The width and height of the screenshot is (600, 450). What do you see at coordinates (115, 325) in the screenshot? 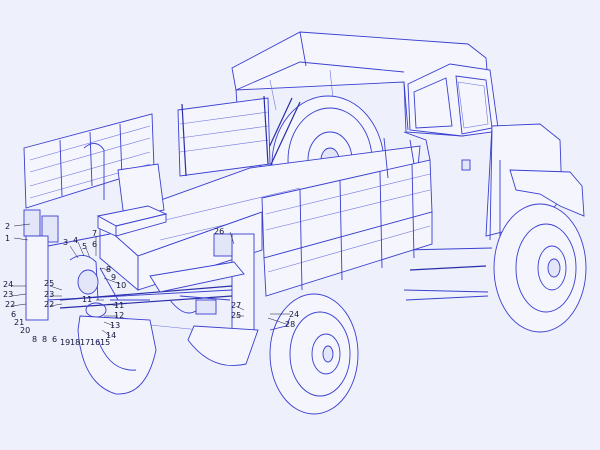
I see `callout-13: 13` at bounding box center [115, 325].